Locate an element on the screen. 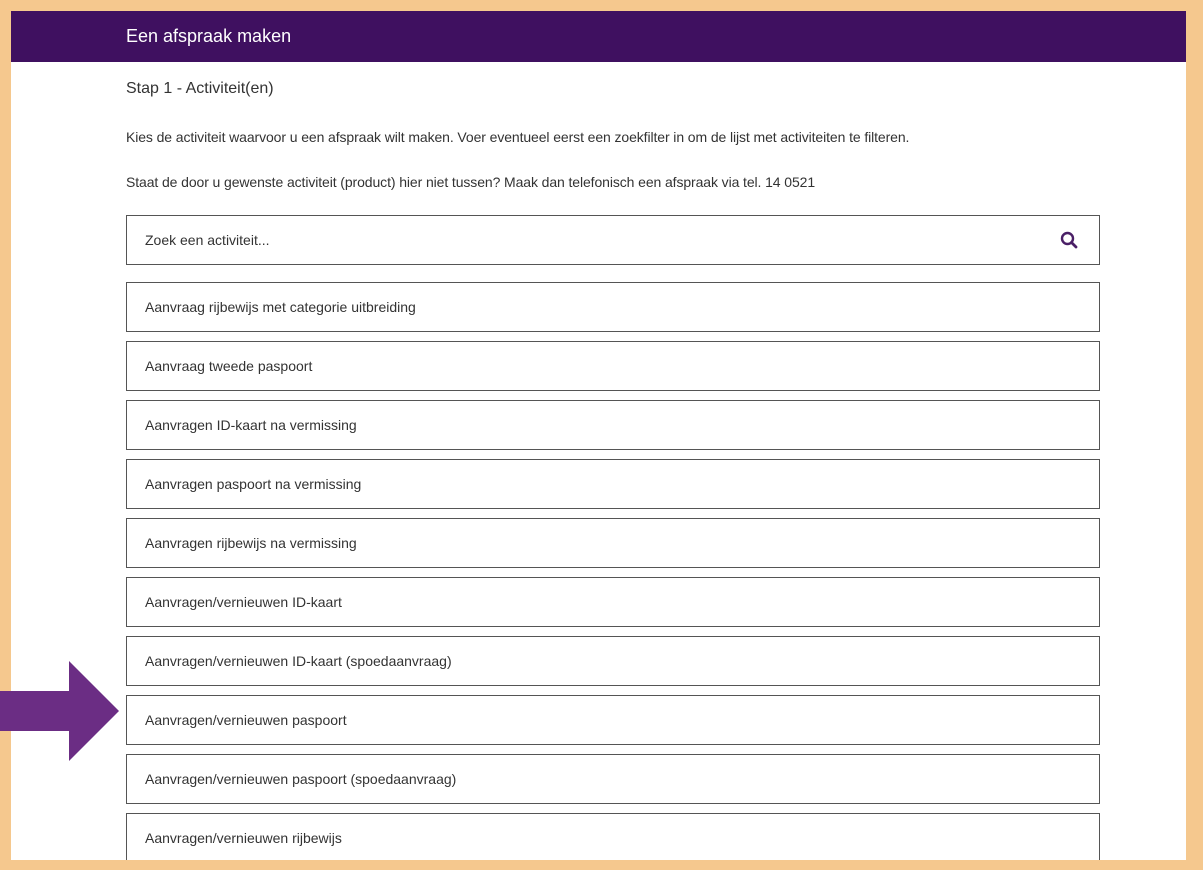  activity-item: Aanvraag tweede paspoort is located at coordinates (613, 366).